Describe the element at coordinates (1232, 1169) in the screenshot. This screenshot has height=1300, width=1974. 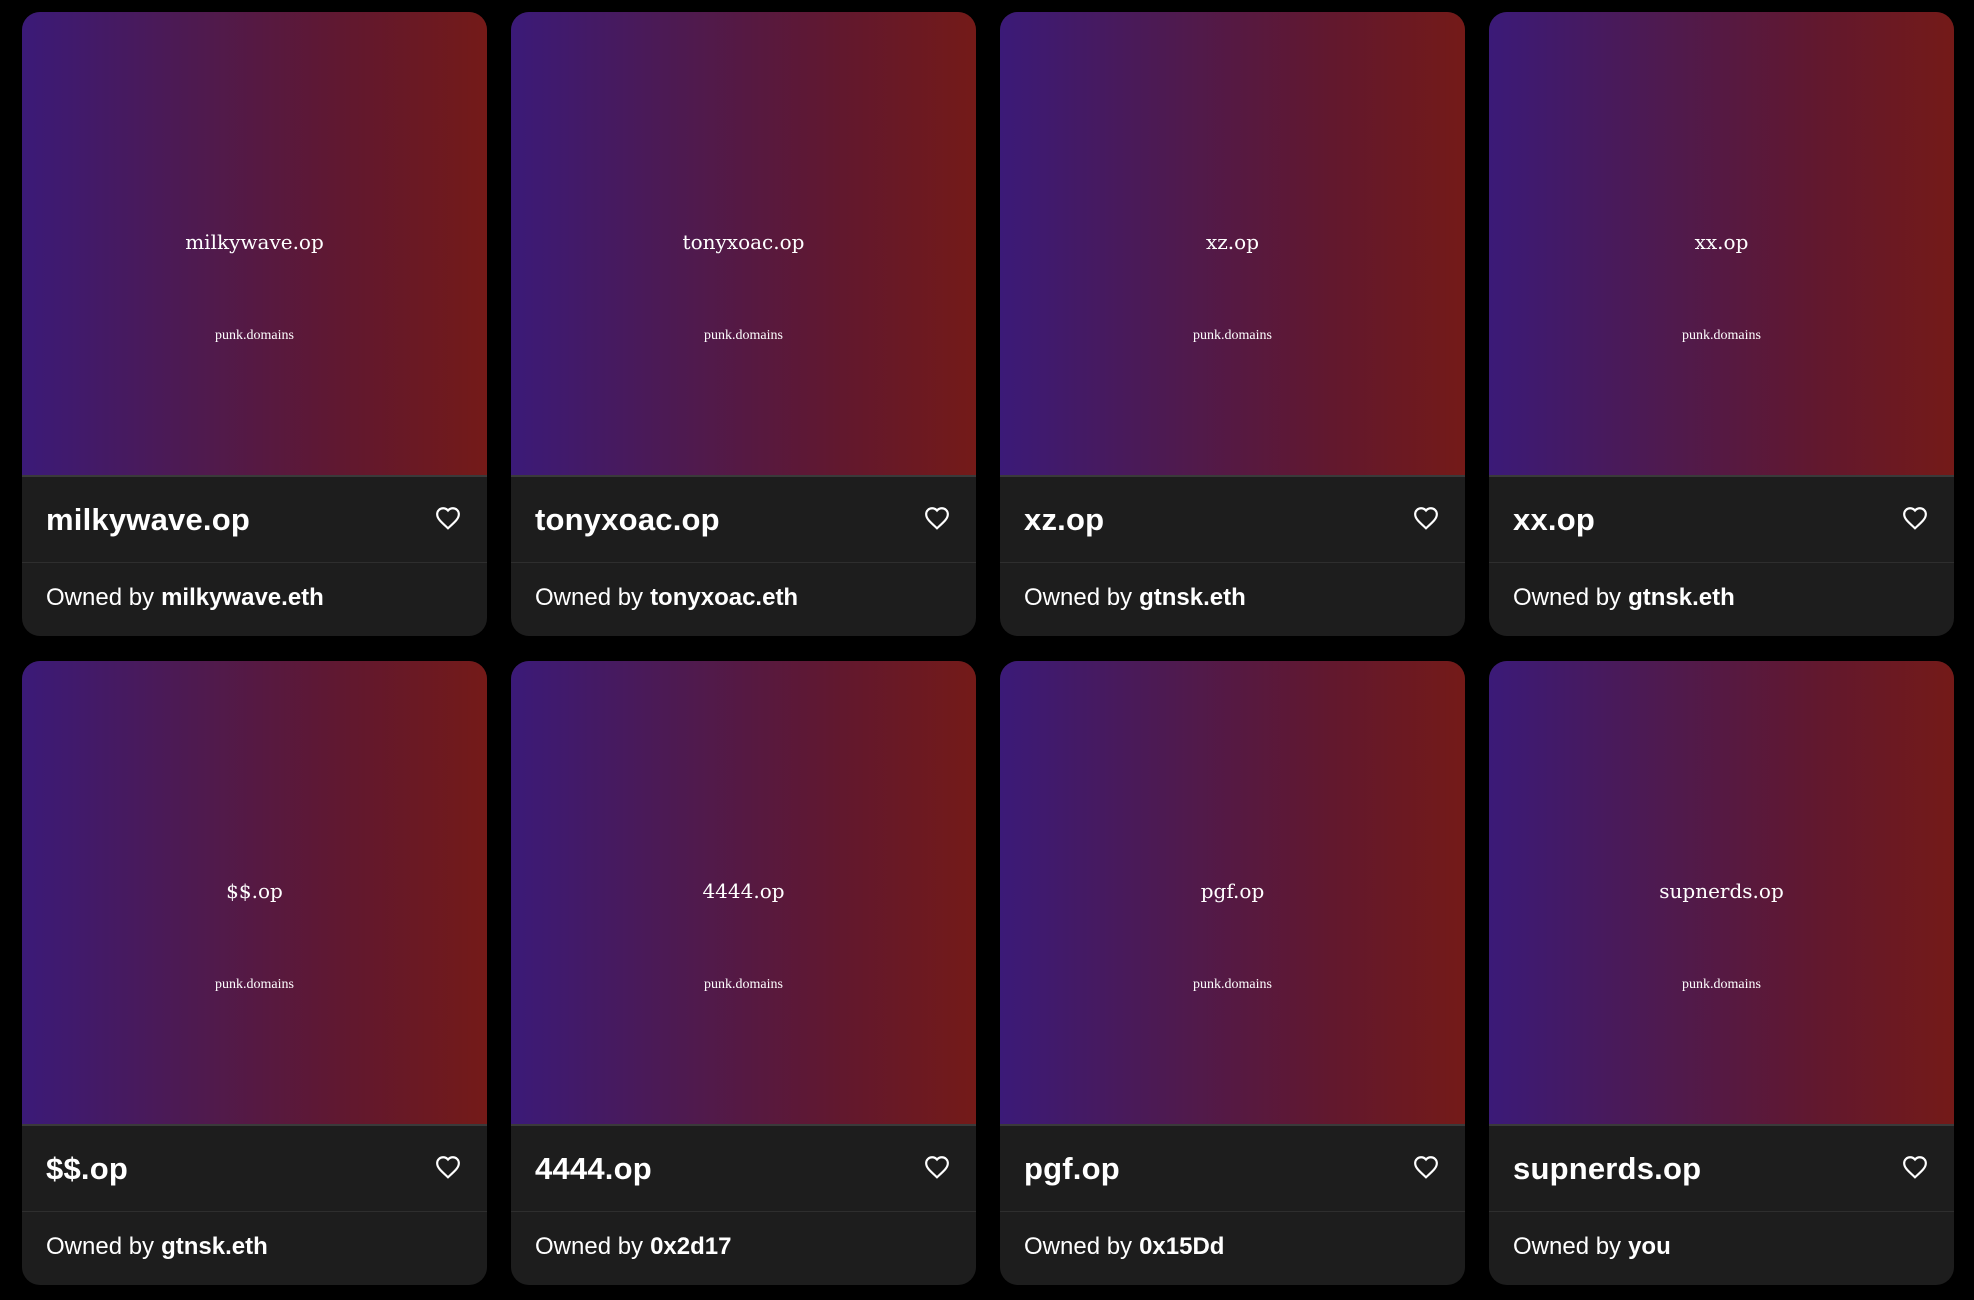
I see `nft-card-header: pgf.op` at that location.